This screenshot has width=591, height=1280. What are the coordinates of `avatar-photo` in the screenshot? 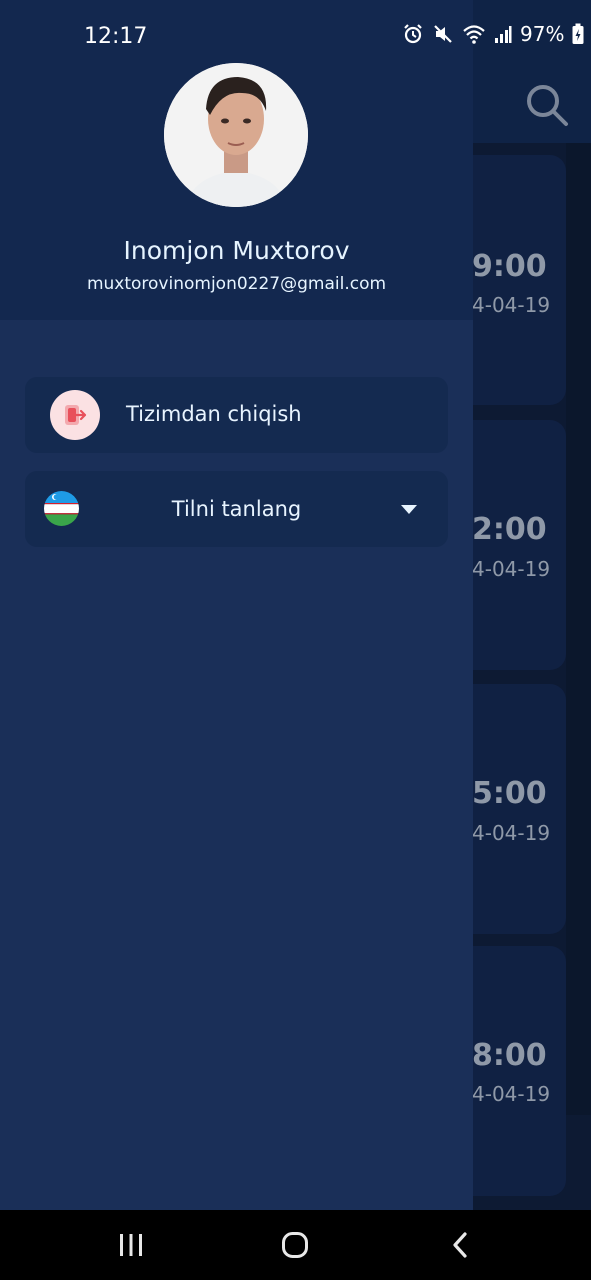 It's located at (236, 135).